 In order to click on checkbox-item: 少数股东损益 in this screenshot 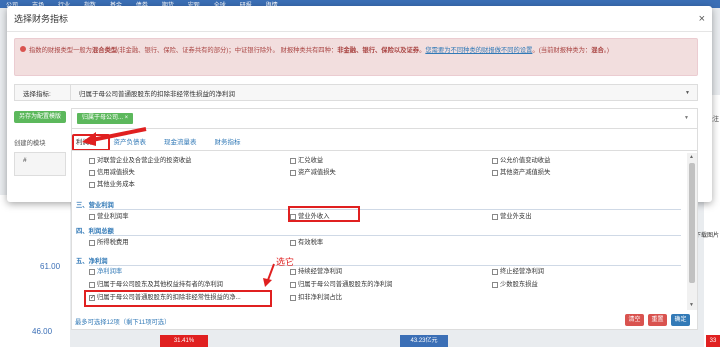, I will do `click(515, 285)`.